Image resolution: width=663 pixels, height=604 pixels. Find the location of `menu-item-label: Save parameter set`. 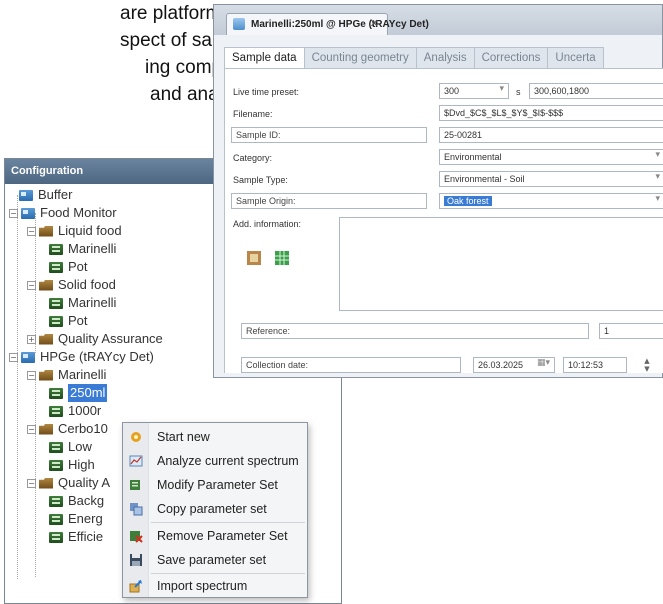

menu-item-label: Save parameter set is located at coordinates (212, 560).